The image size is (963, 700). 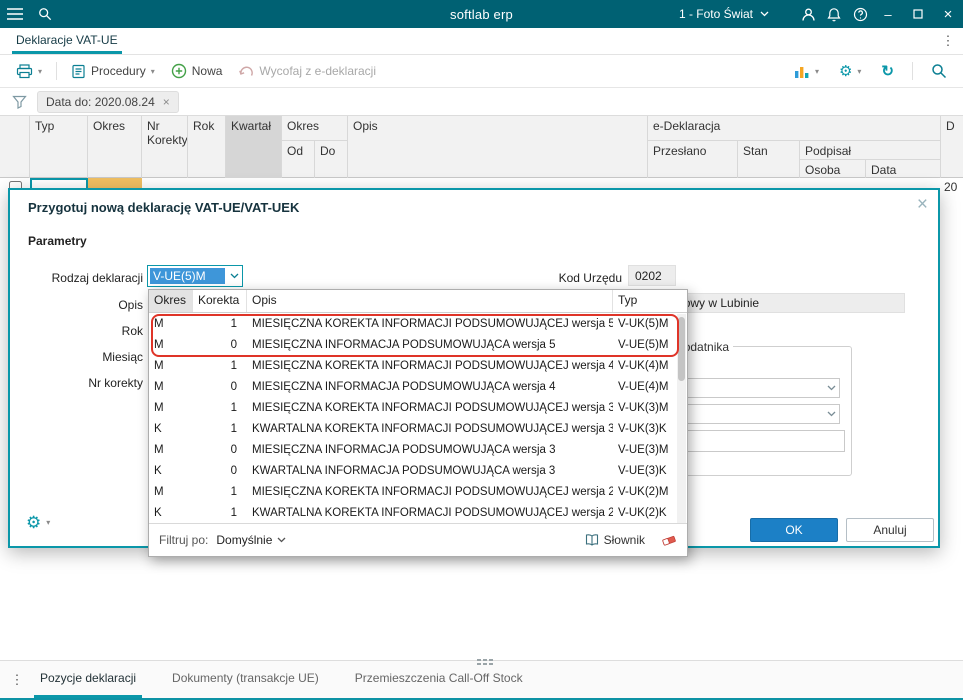 I want to click on column-przeslano: Przesłano, so click(x=693, y=159).